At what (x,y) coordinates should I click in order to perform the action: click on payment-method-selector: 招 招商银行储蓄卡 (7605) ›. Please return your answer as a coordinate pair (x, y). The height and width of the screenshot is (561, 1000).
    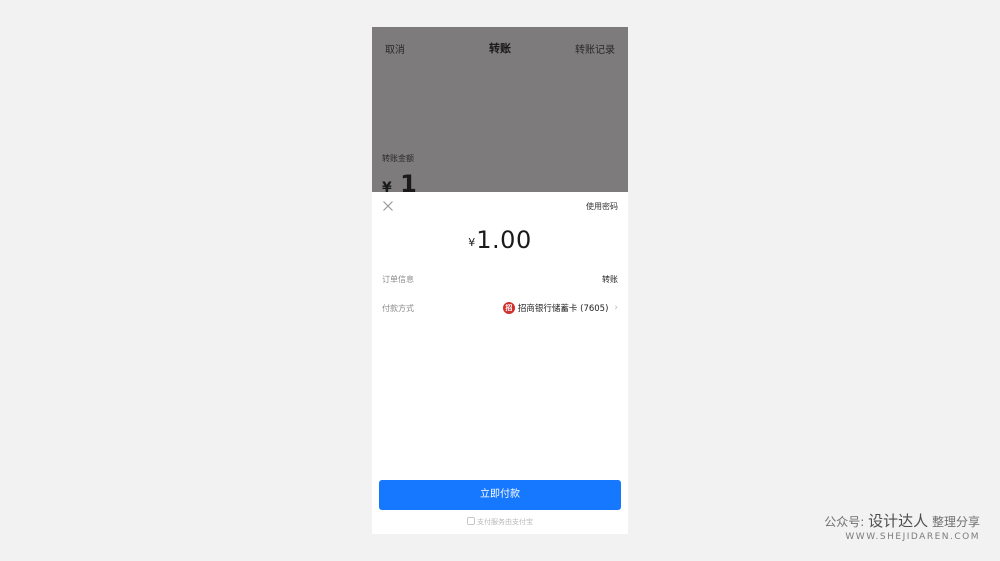
    Looking at the image, I should click on (560, 308).